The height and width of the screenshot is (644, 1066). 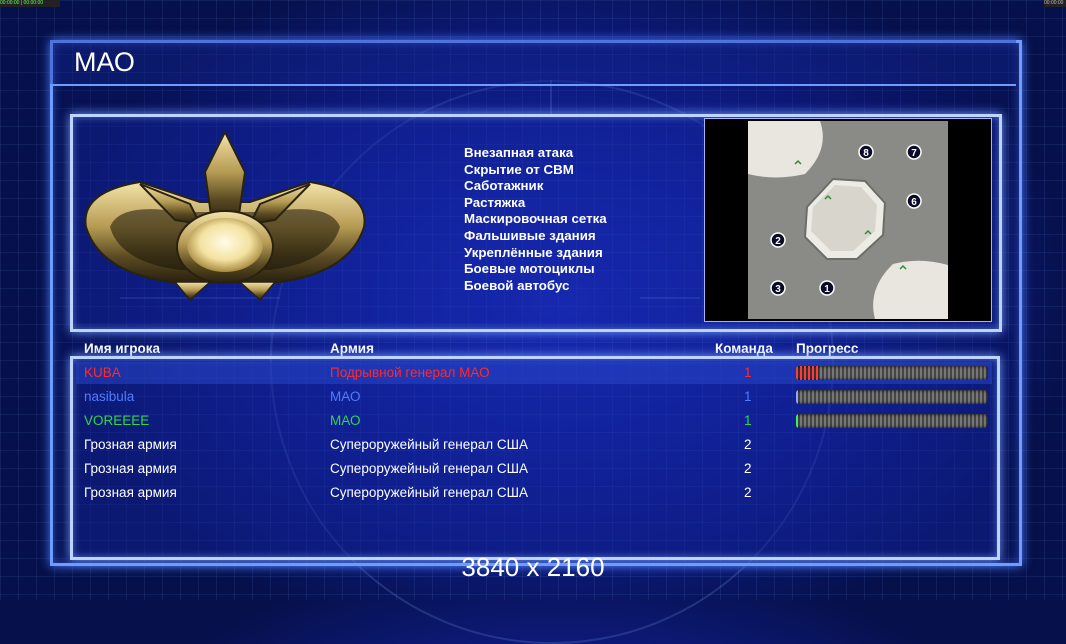 I want to click on spawn-label: 8, so click(x=866, y=153).